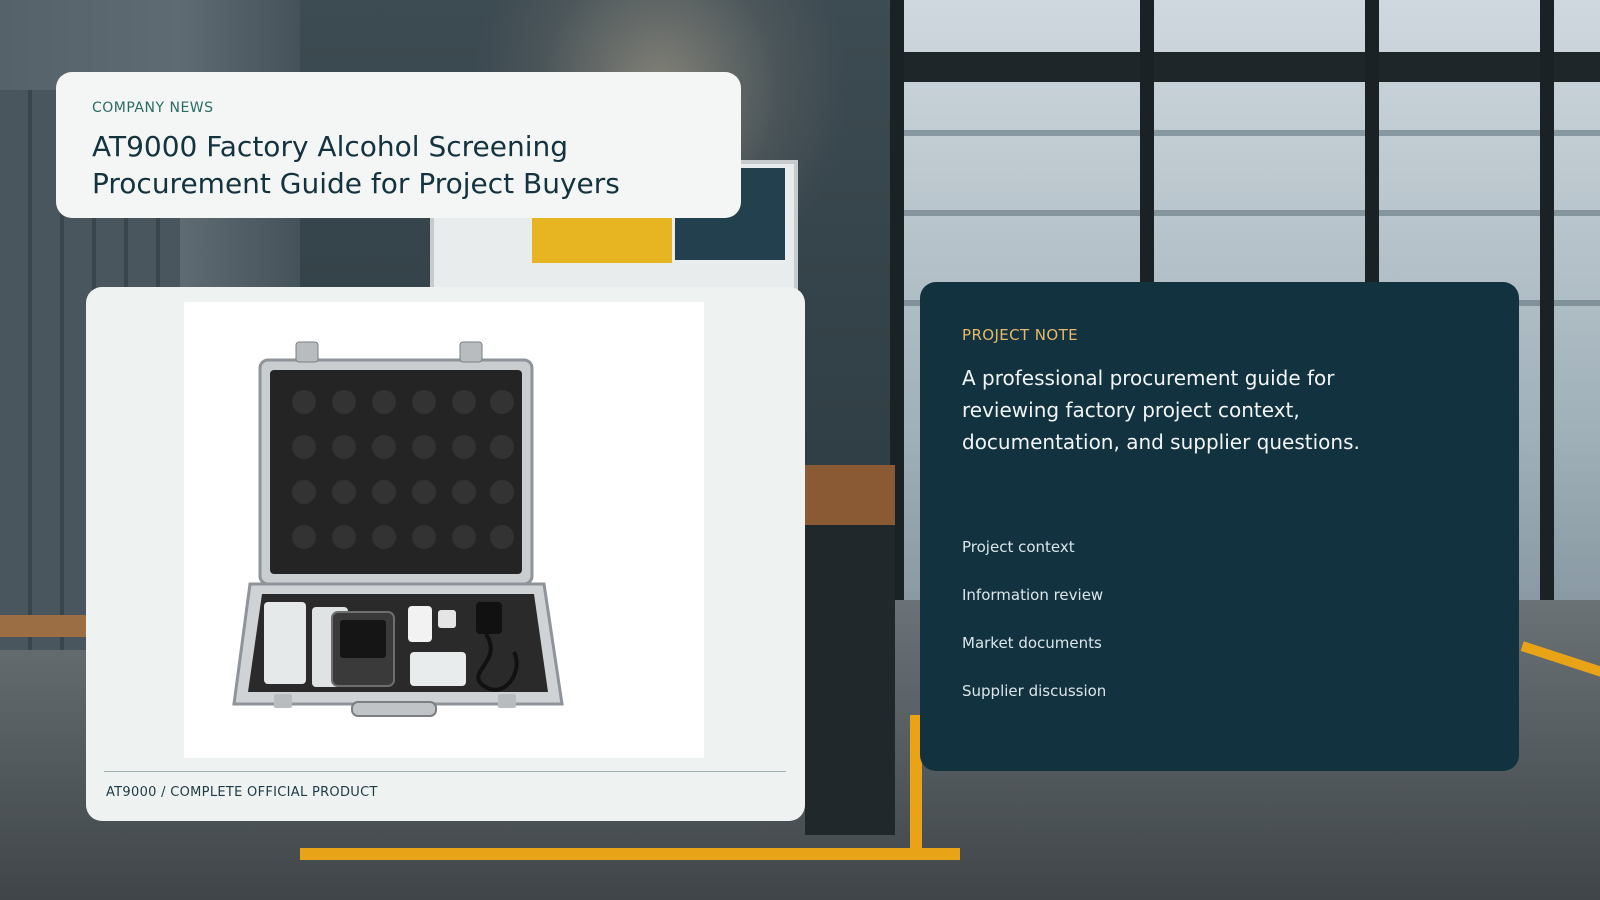 The image size is (1600, 900). What do you see at coordinates (153, 108) in the screenshot?
I see `section-kicker: COMPANY NEWS` at bounding box center [153, 108].